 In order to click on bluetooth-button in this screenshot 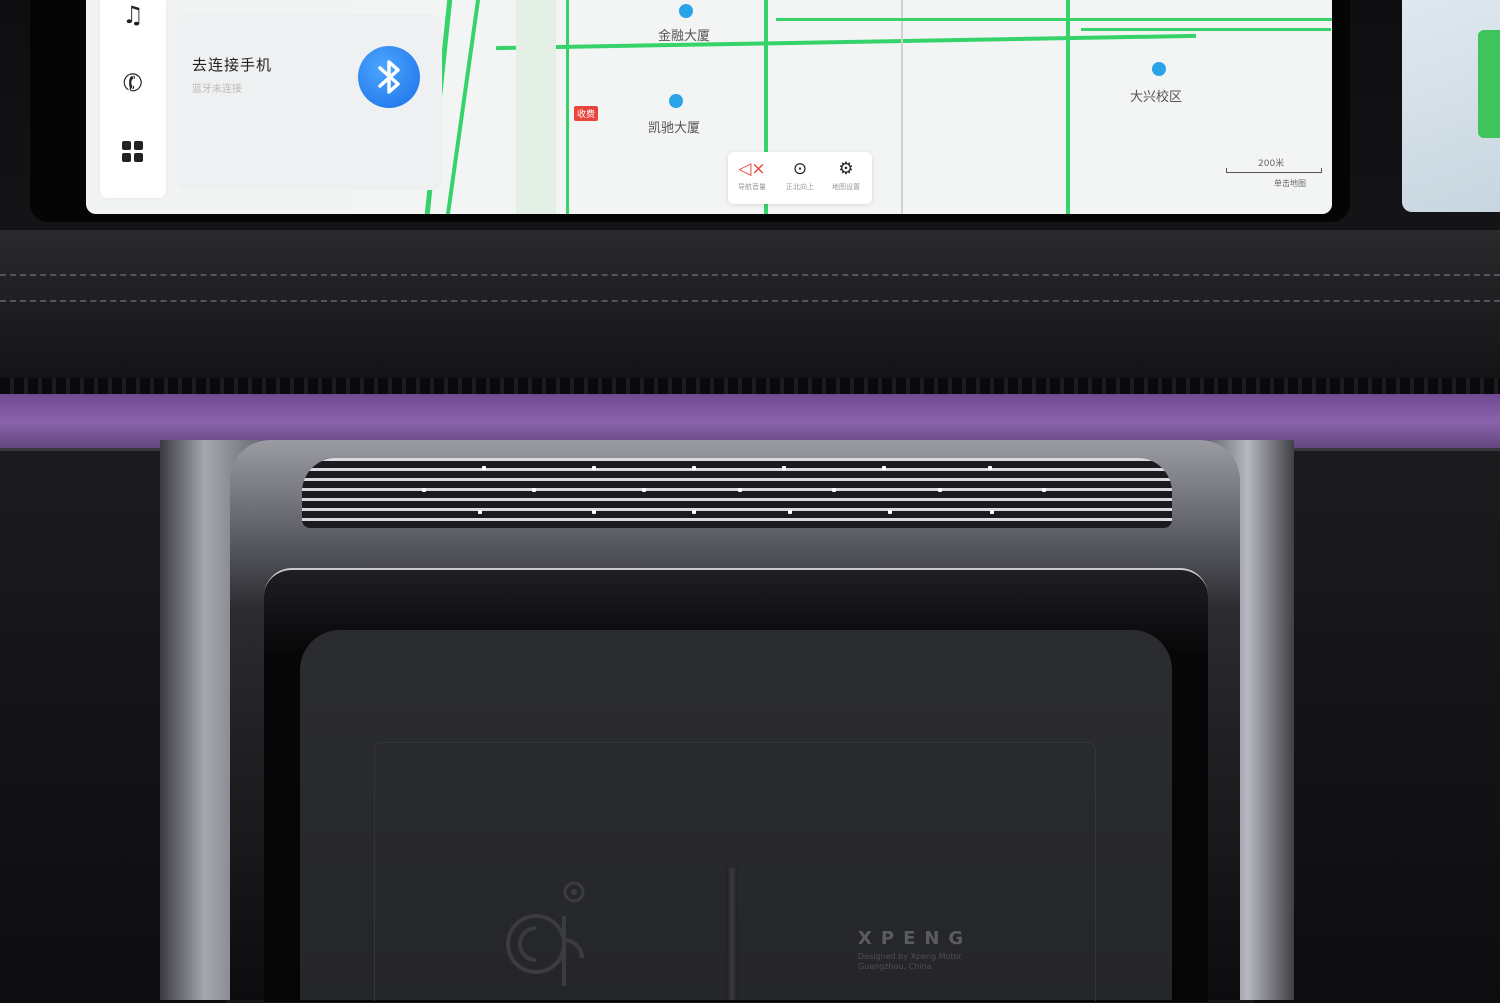, I will do `click(389, 77)`.